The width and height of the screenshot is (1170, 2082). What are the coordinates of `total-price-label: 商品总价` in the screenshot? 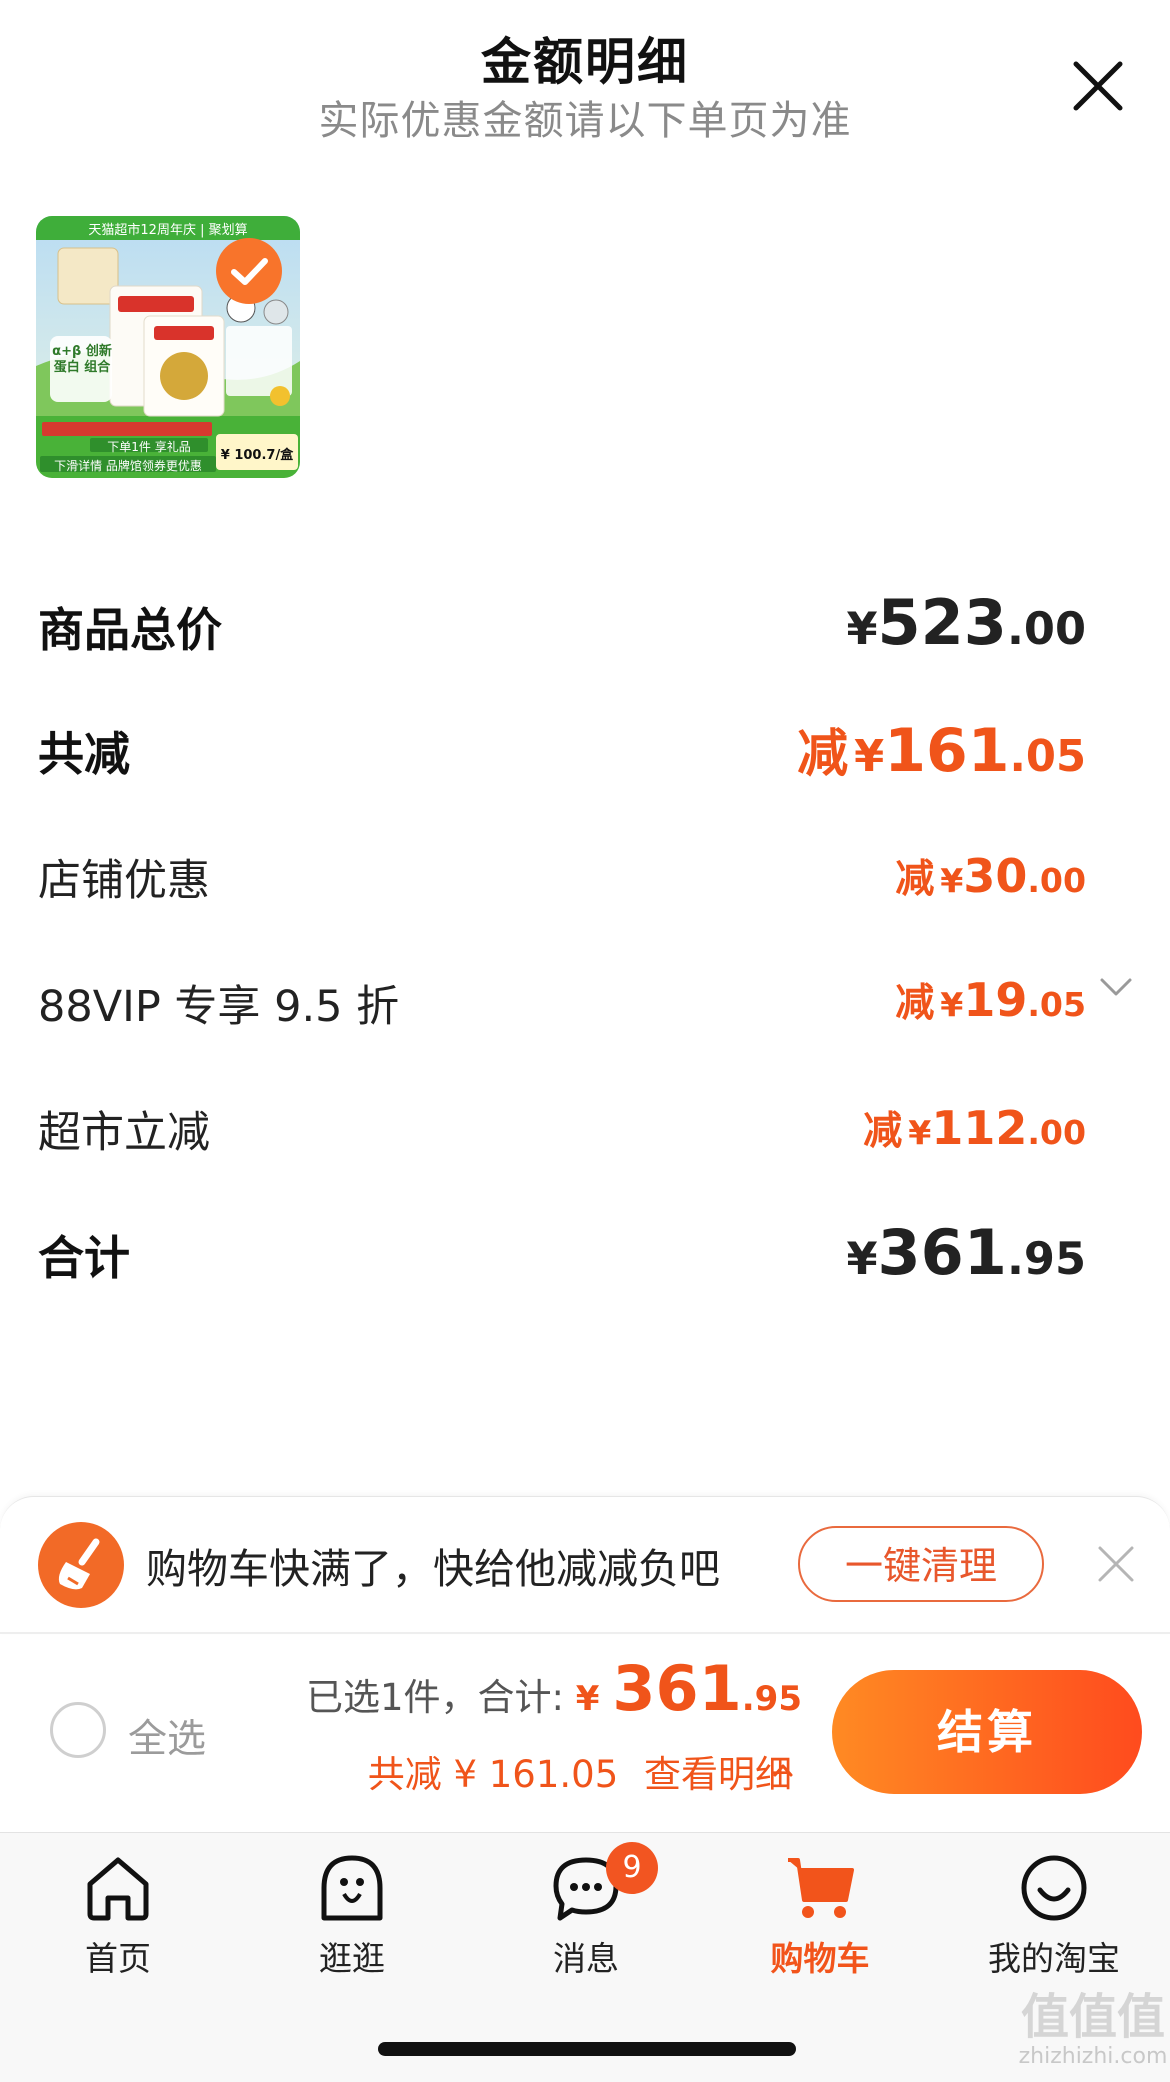 It's located at (130, 630).